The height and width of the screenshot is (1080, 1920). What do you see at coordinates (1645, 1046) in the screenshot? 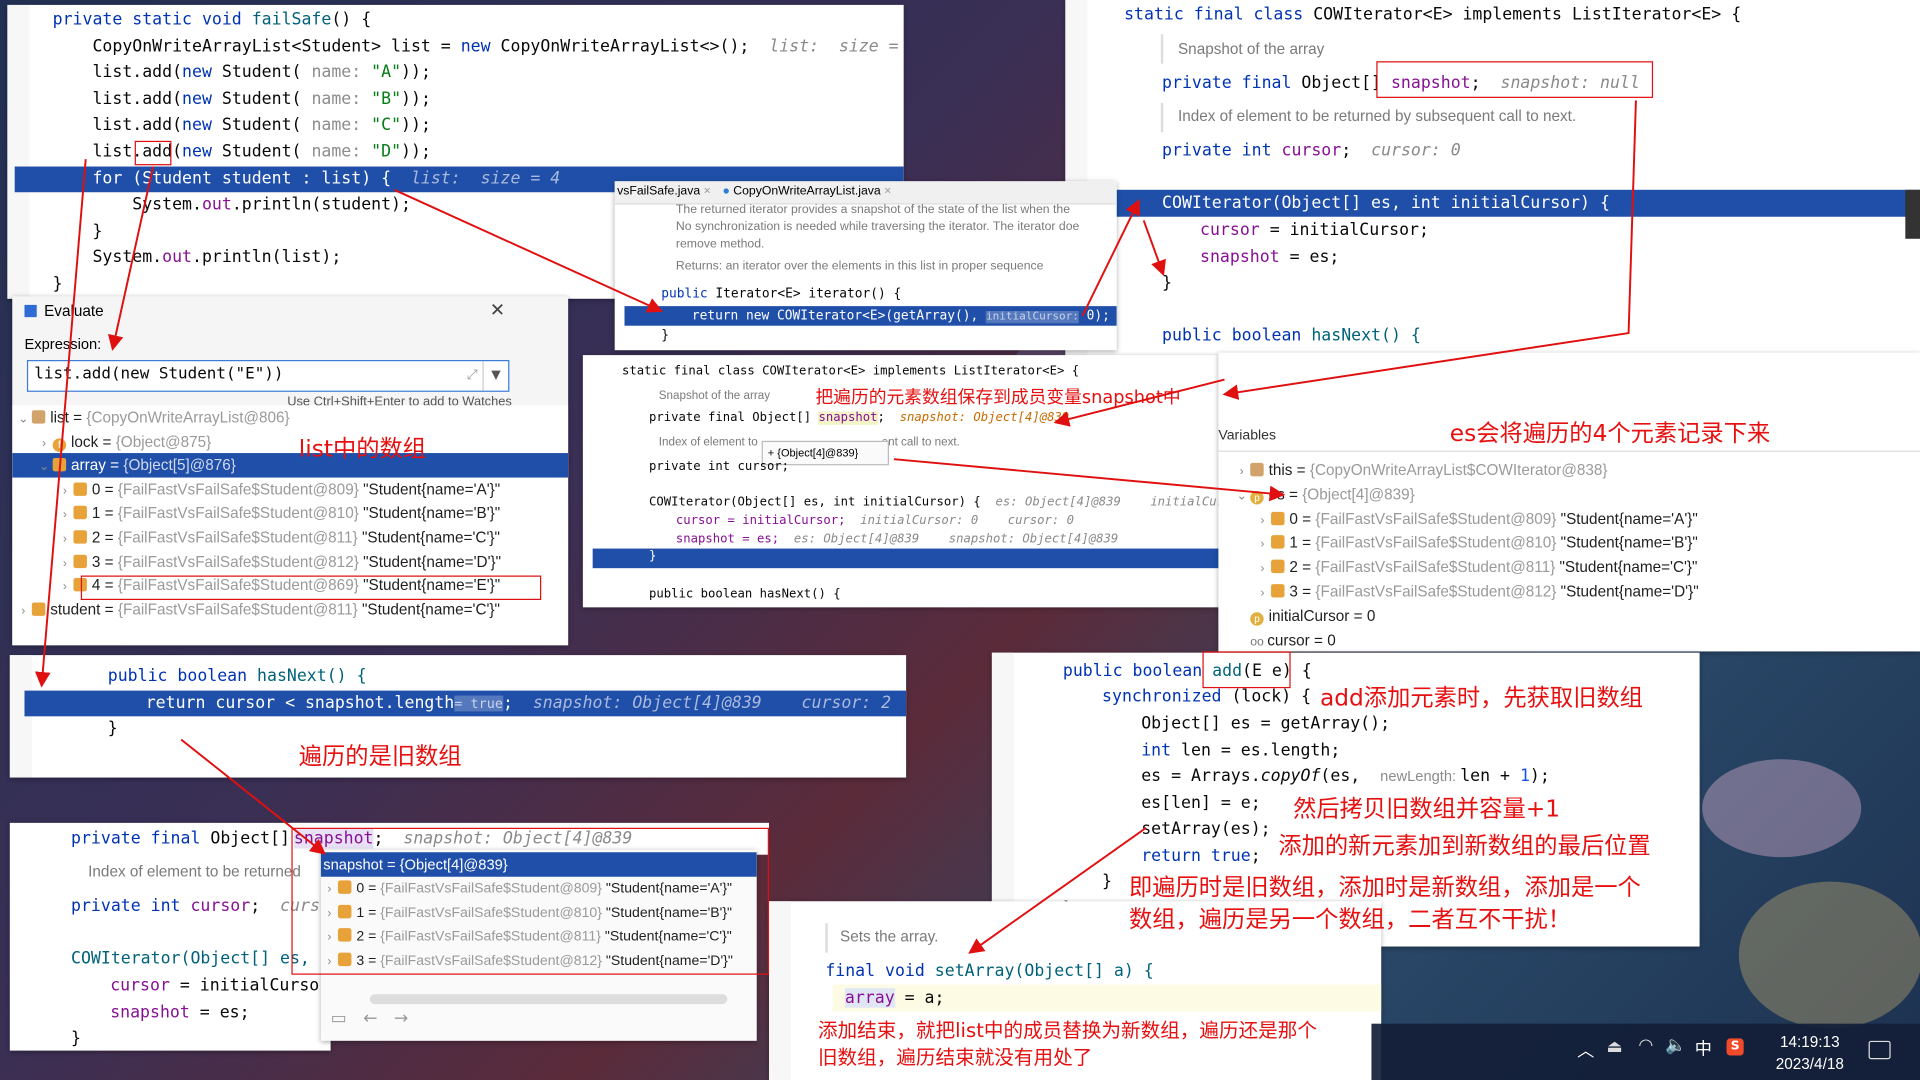
I see `wifi-icon: ◠` at bounding box center [1645, 1046].